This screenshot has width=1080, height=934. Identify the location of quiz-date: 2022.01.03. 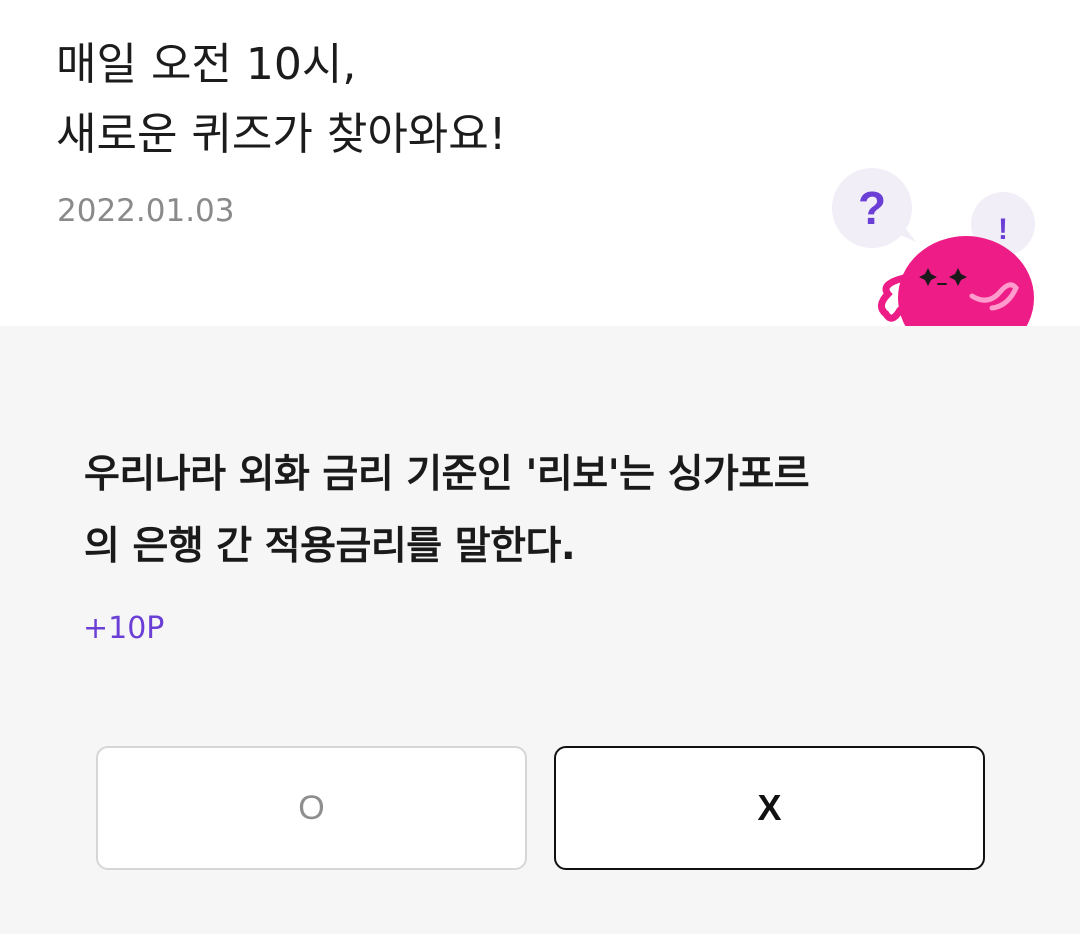
(146, 211).